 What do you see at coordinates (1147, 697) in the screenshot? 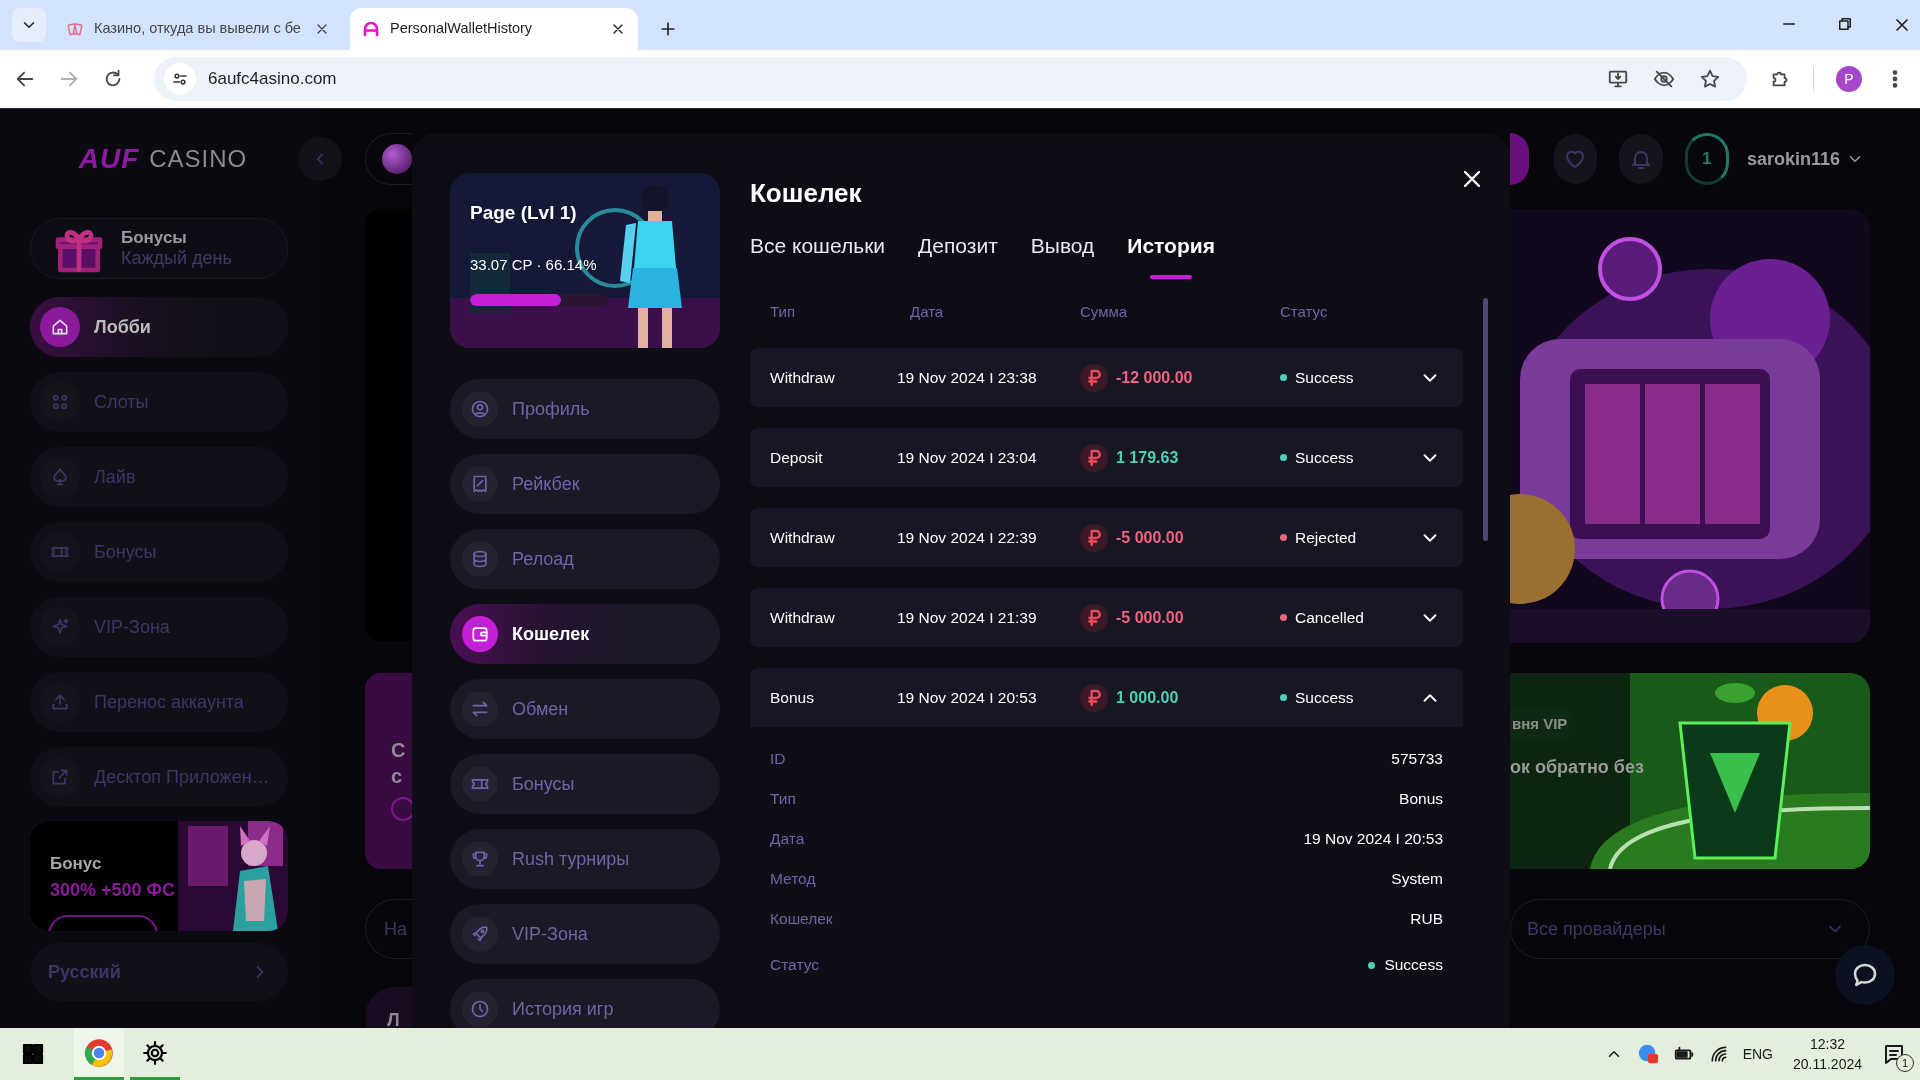
I see `amount-text: 1 000.00` at bounding box center [1147, 697].